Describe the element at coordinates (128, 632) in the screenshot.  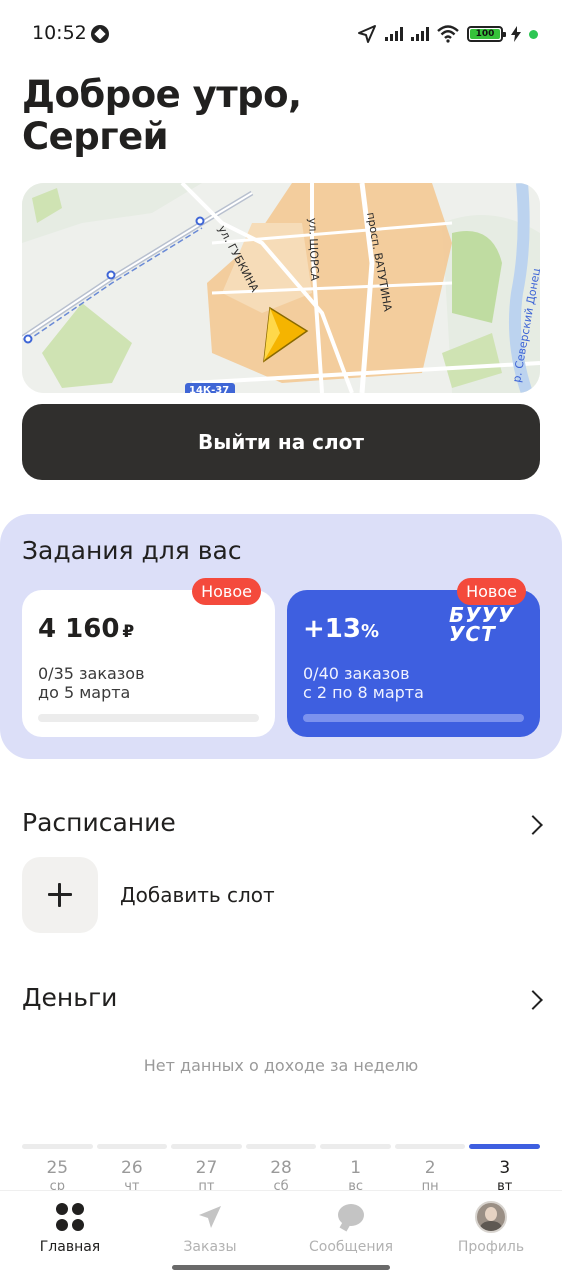
I see `task-currency: ₽` at that location.